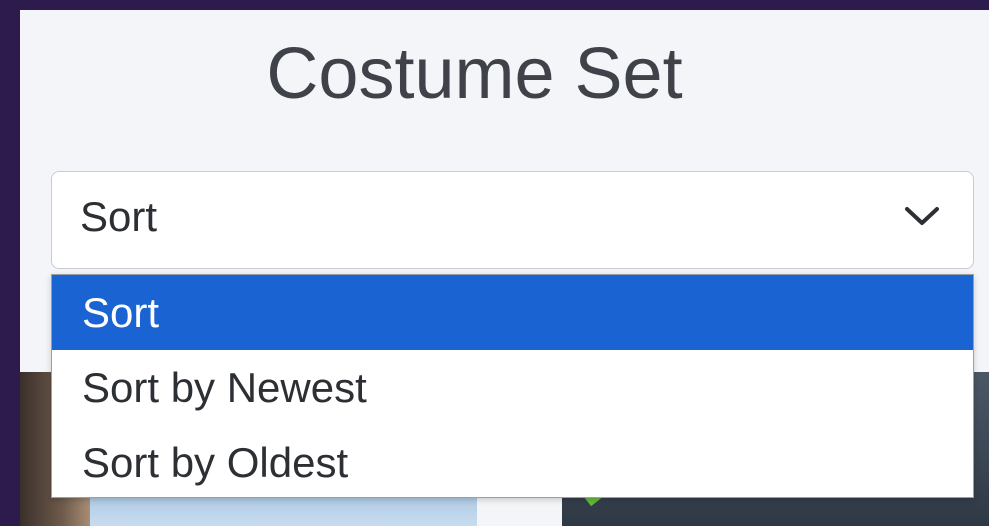 The width and height of the screenshot is (989, 526). I want to click on sort-option-label: Sort, so click(121, 312).